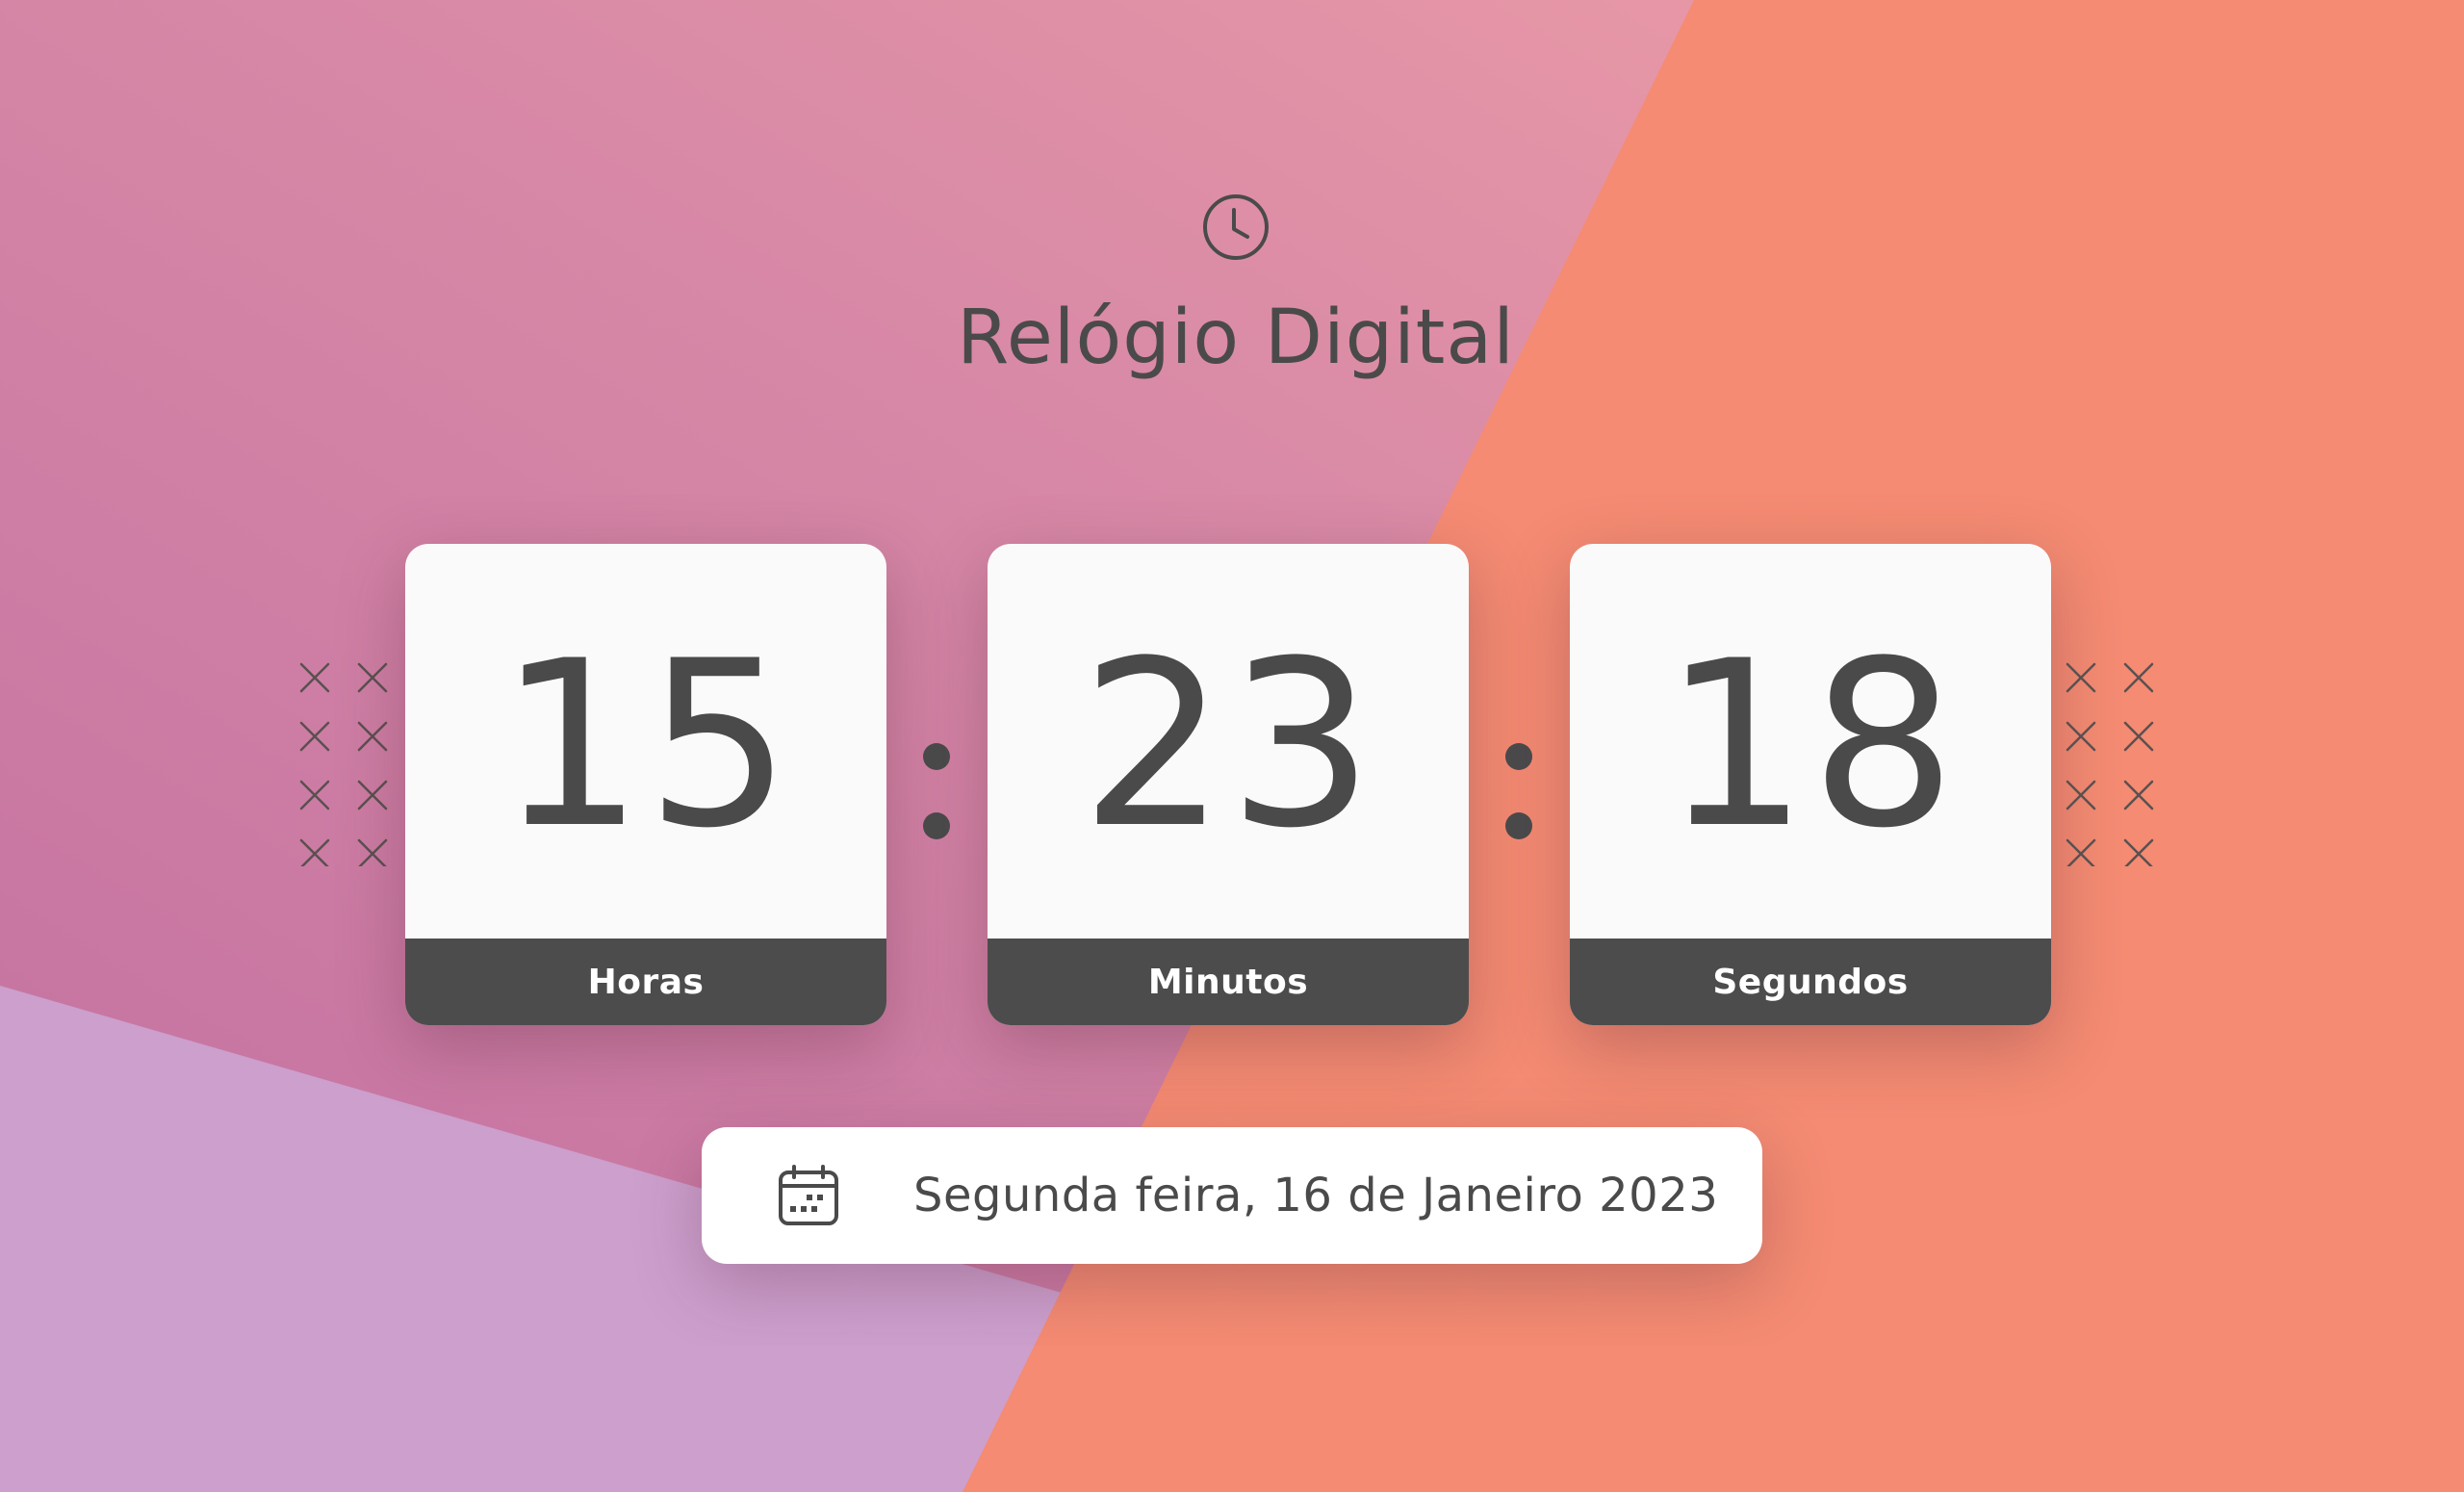 The height and width of the screenshot is (1492, 2464). I want to click on minutes-value: 23, so click(1228, 745).